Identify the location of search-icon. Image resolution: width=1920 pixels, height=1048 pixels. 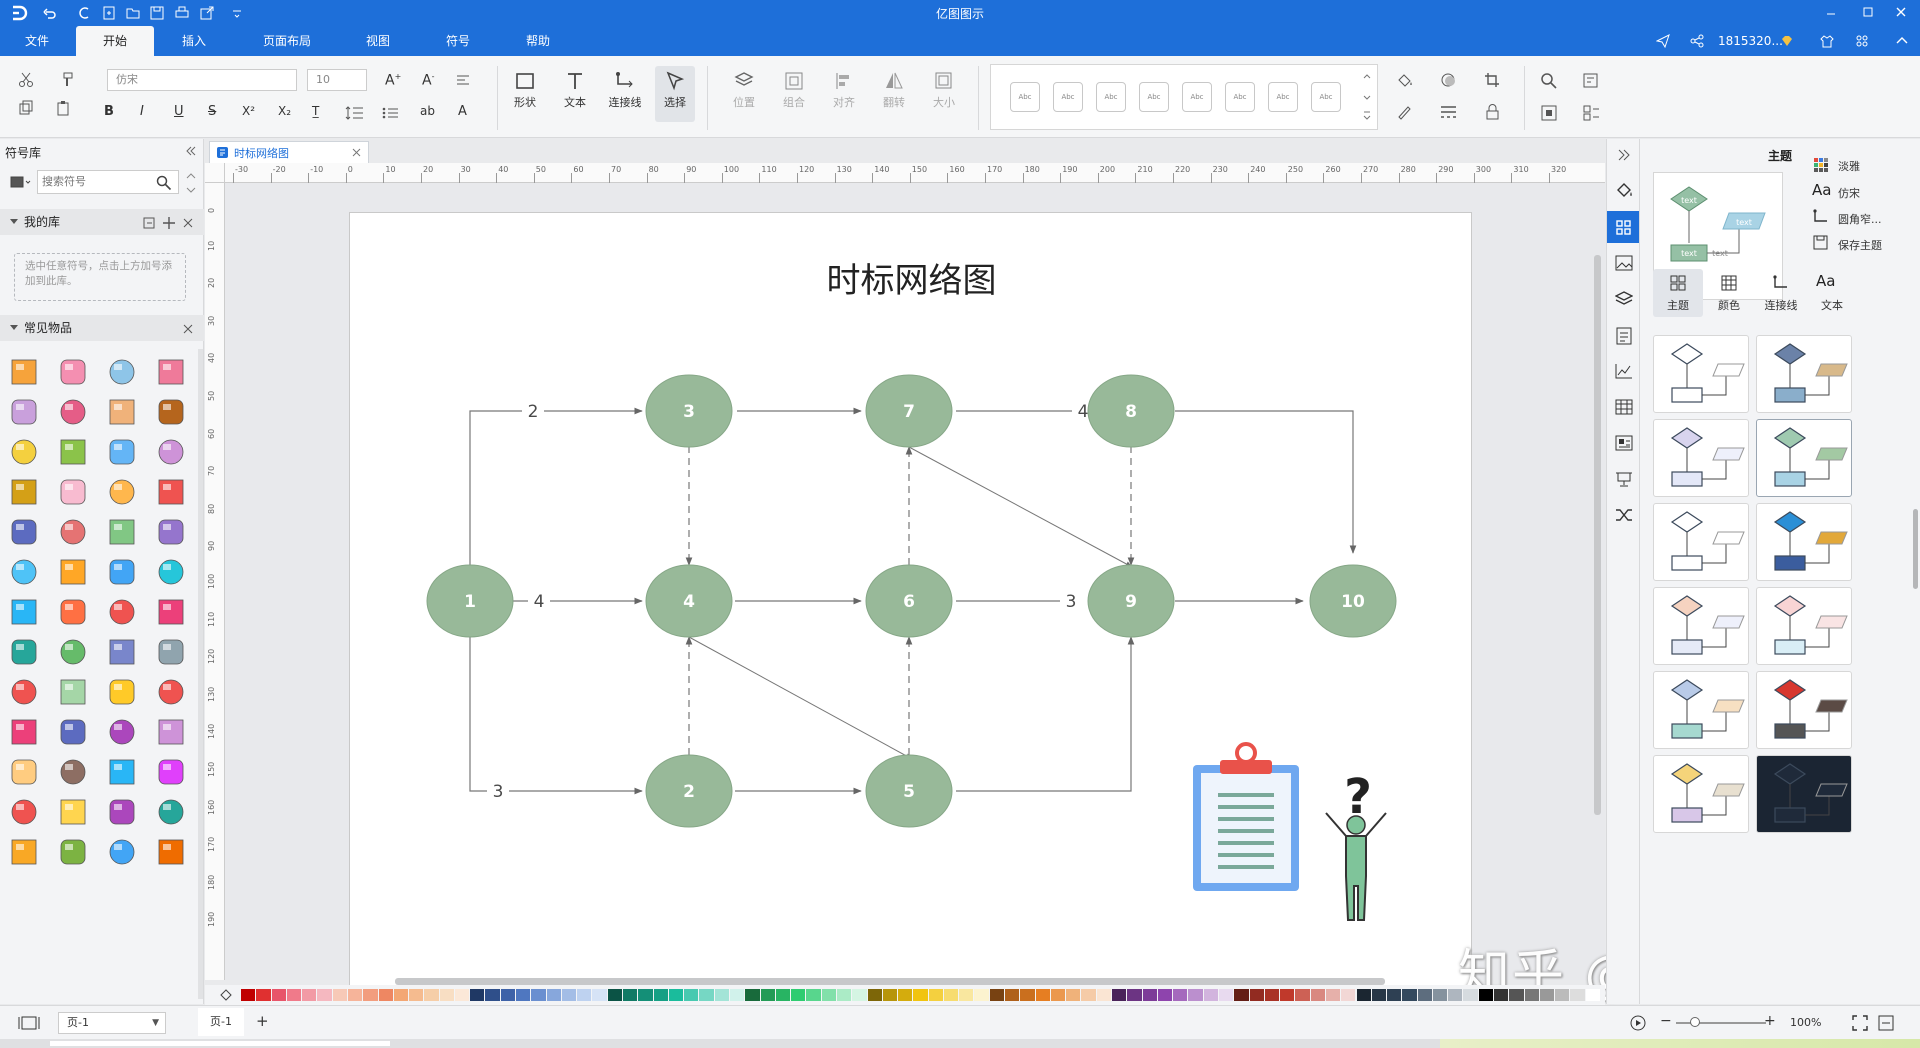
(1549, 81).